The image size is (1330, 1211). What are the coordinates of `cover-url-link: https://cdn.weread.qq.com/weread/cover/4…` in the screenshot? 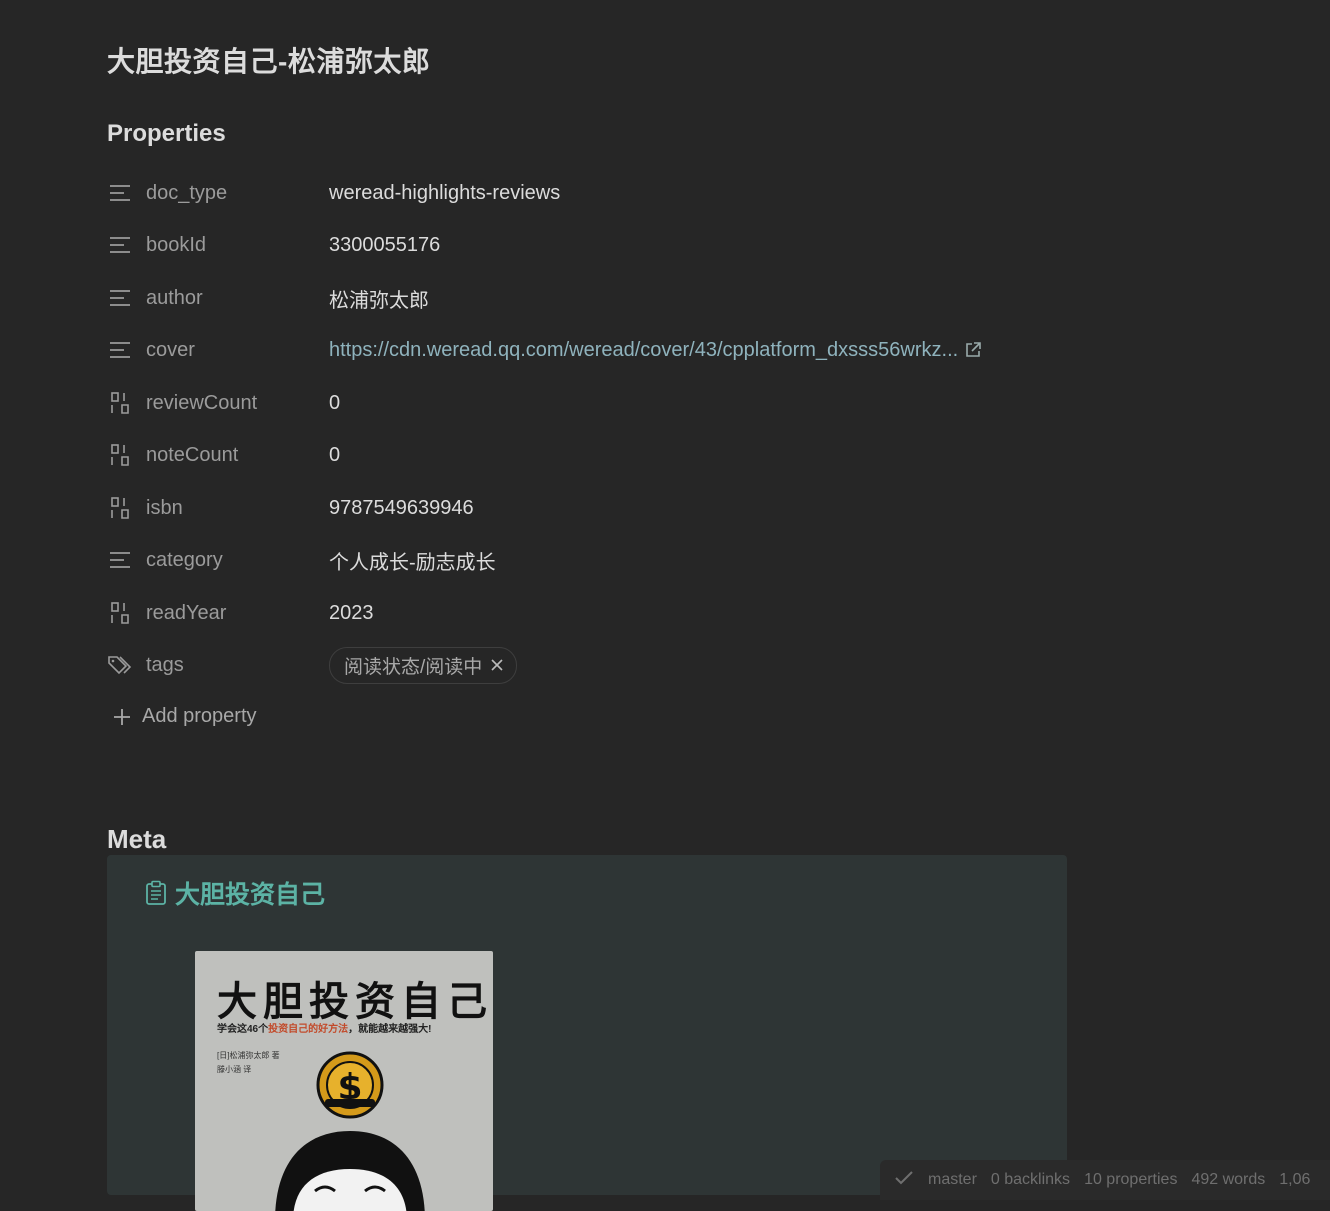 It's located at (643, 350).